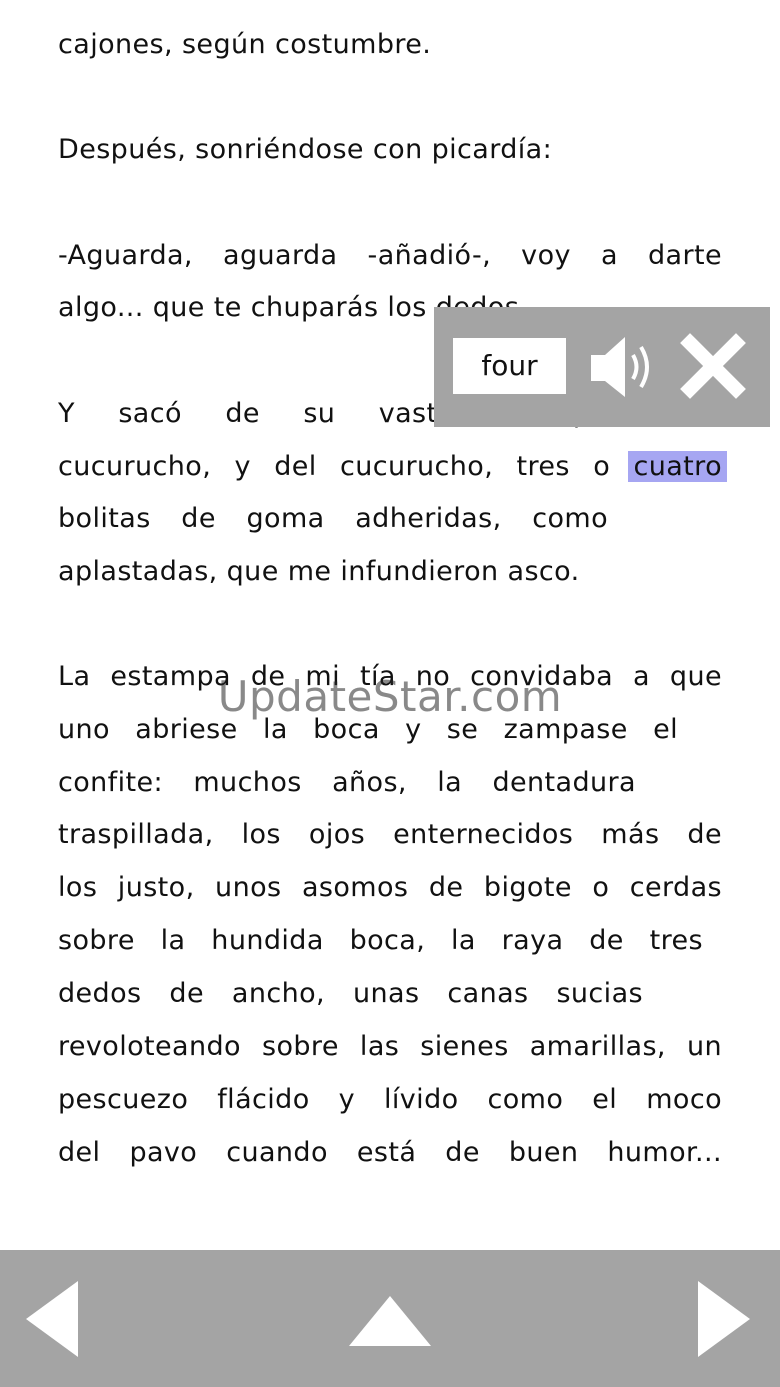  I want to click on menu-up-button, so click(390, 1321).